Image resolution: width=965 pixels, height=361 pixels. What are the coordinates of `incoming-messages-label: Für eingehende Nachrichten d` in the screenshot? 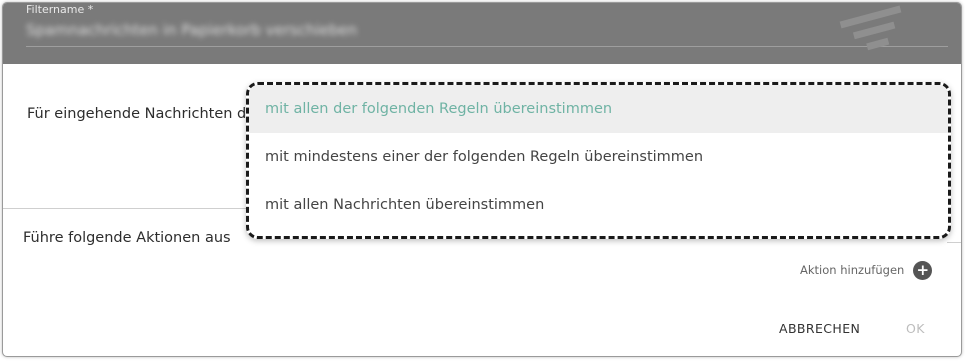 It's located at (137, 114).